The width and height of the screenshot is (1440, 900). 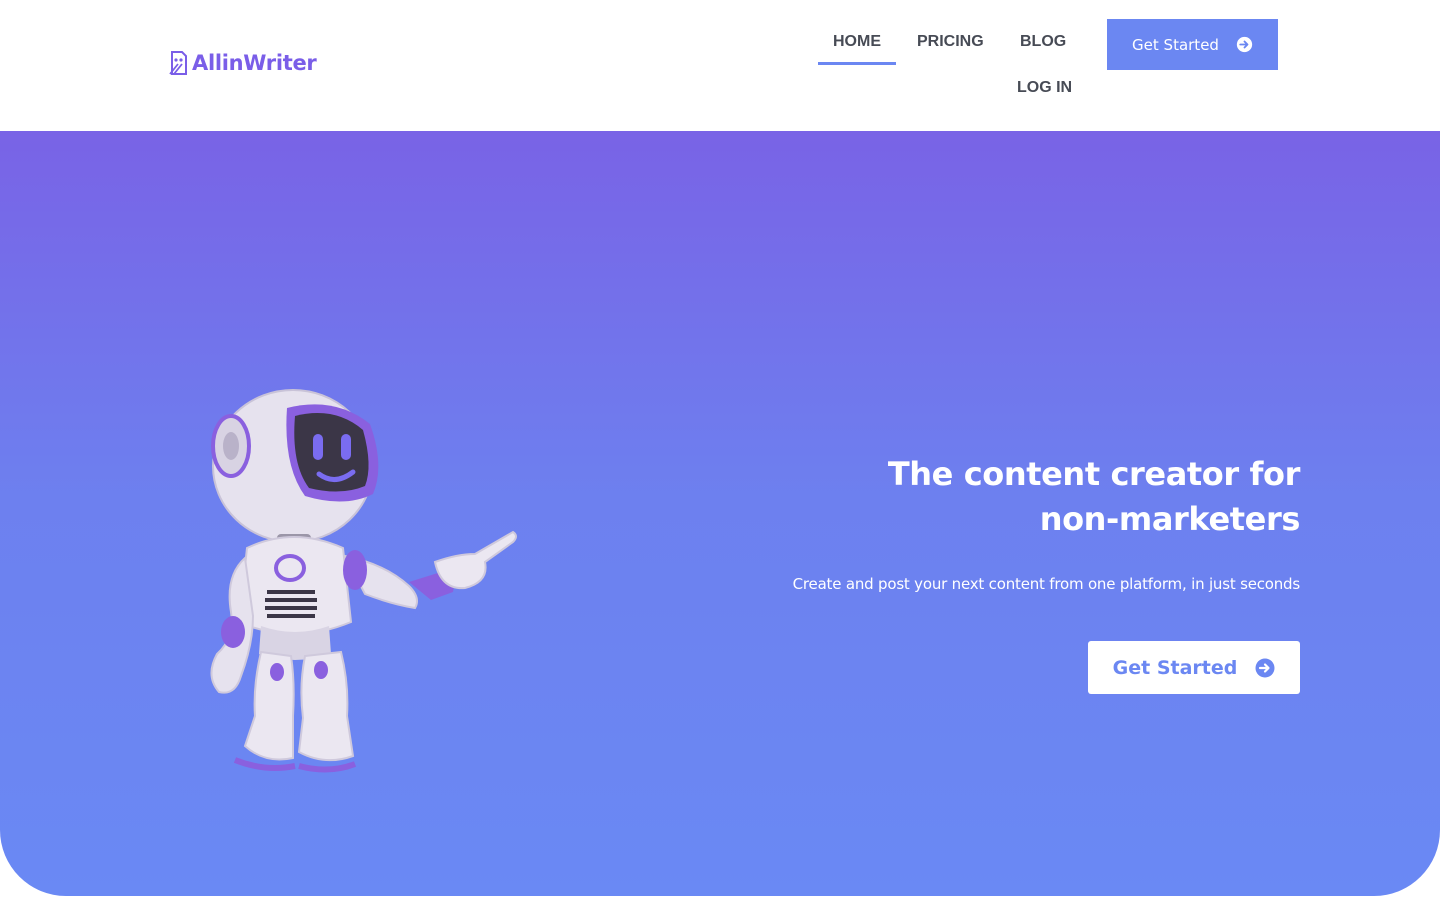 I want to click on hero-title: The content creator for non-marketers, so click(x=1000, y=497).